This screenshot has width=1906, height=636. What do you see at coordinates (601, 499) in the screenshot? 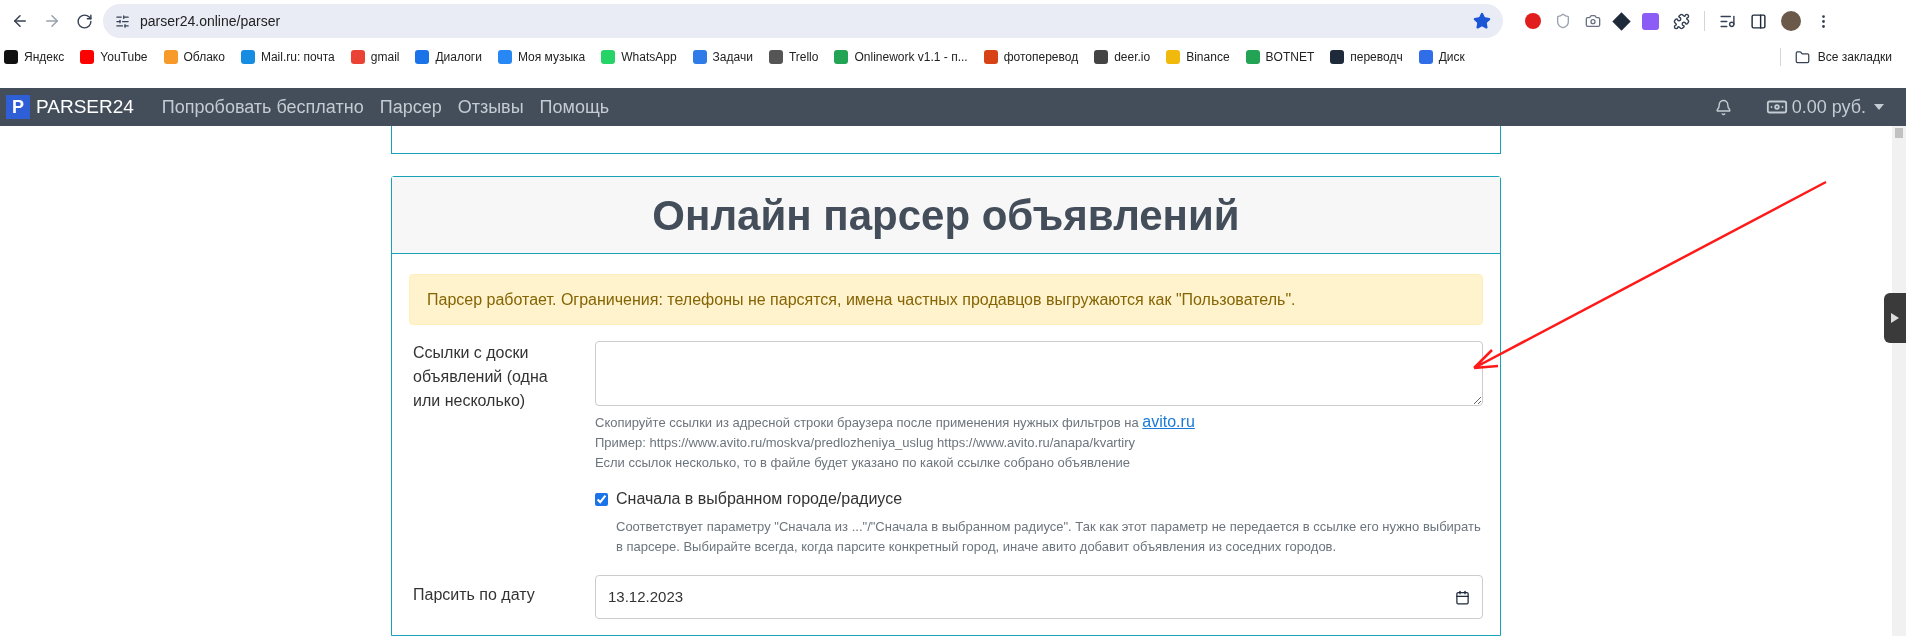
I see `city-first-checkbox` at bounding box center [601, 499].